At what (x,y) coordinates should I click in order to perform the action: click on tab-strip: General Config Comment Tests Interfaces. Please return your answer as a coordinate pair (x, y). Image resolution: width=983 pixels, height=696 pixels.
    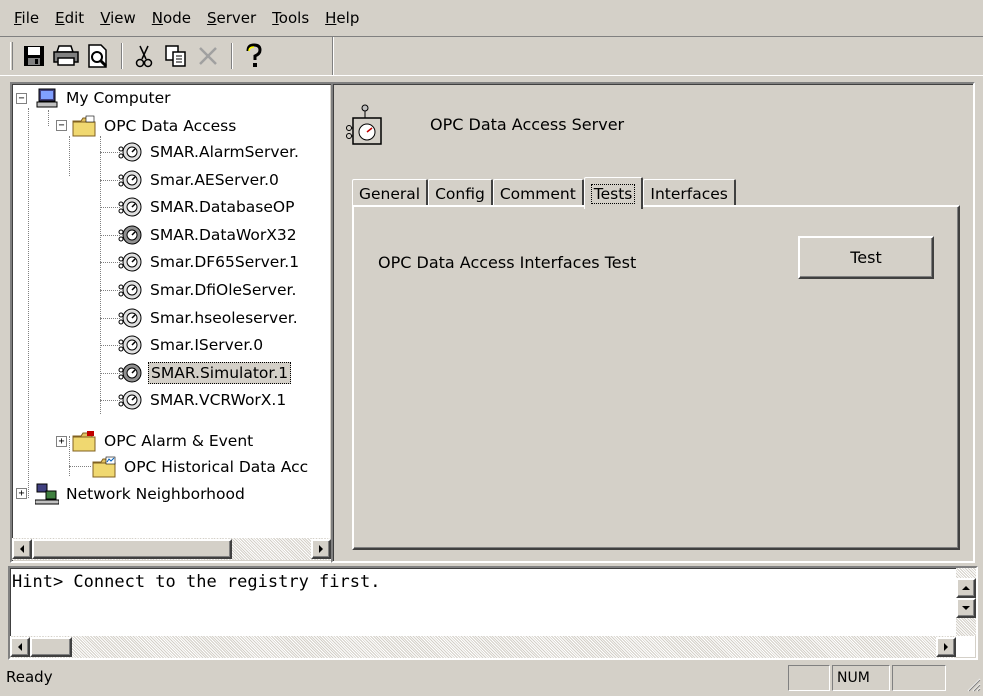
    Looking at the image, I should click on (544, 192).